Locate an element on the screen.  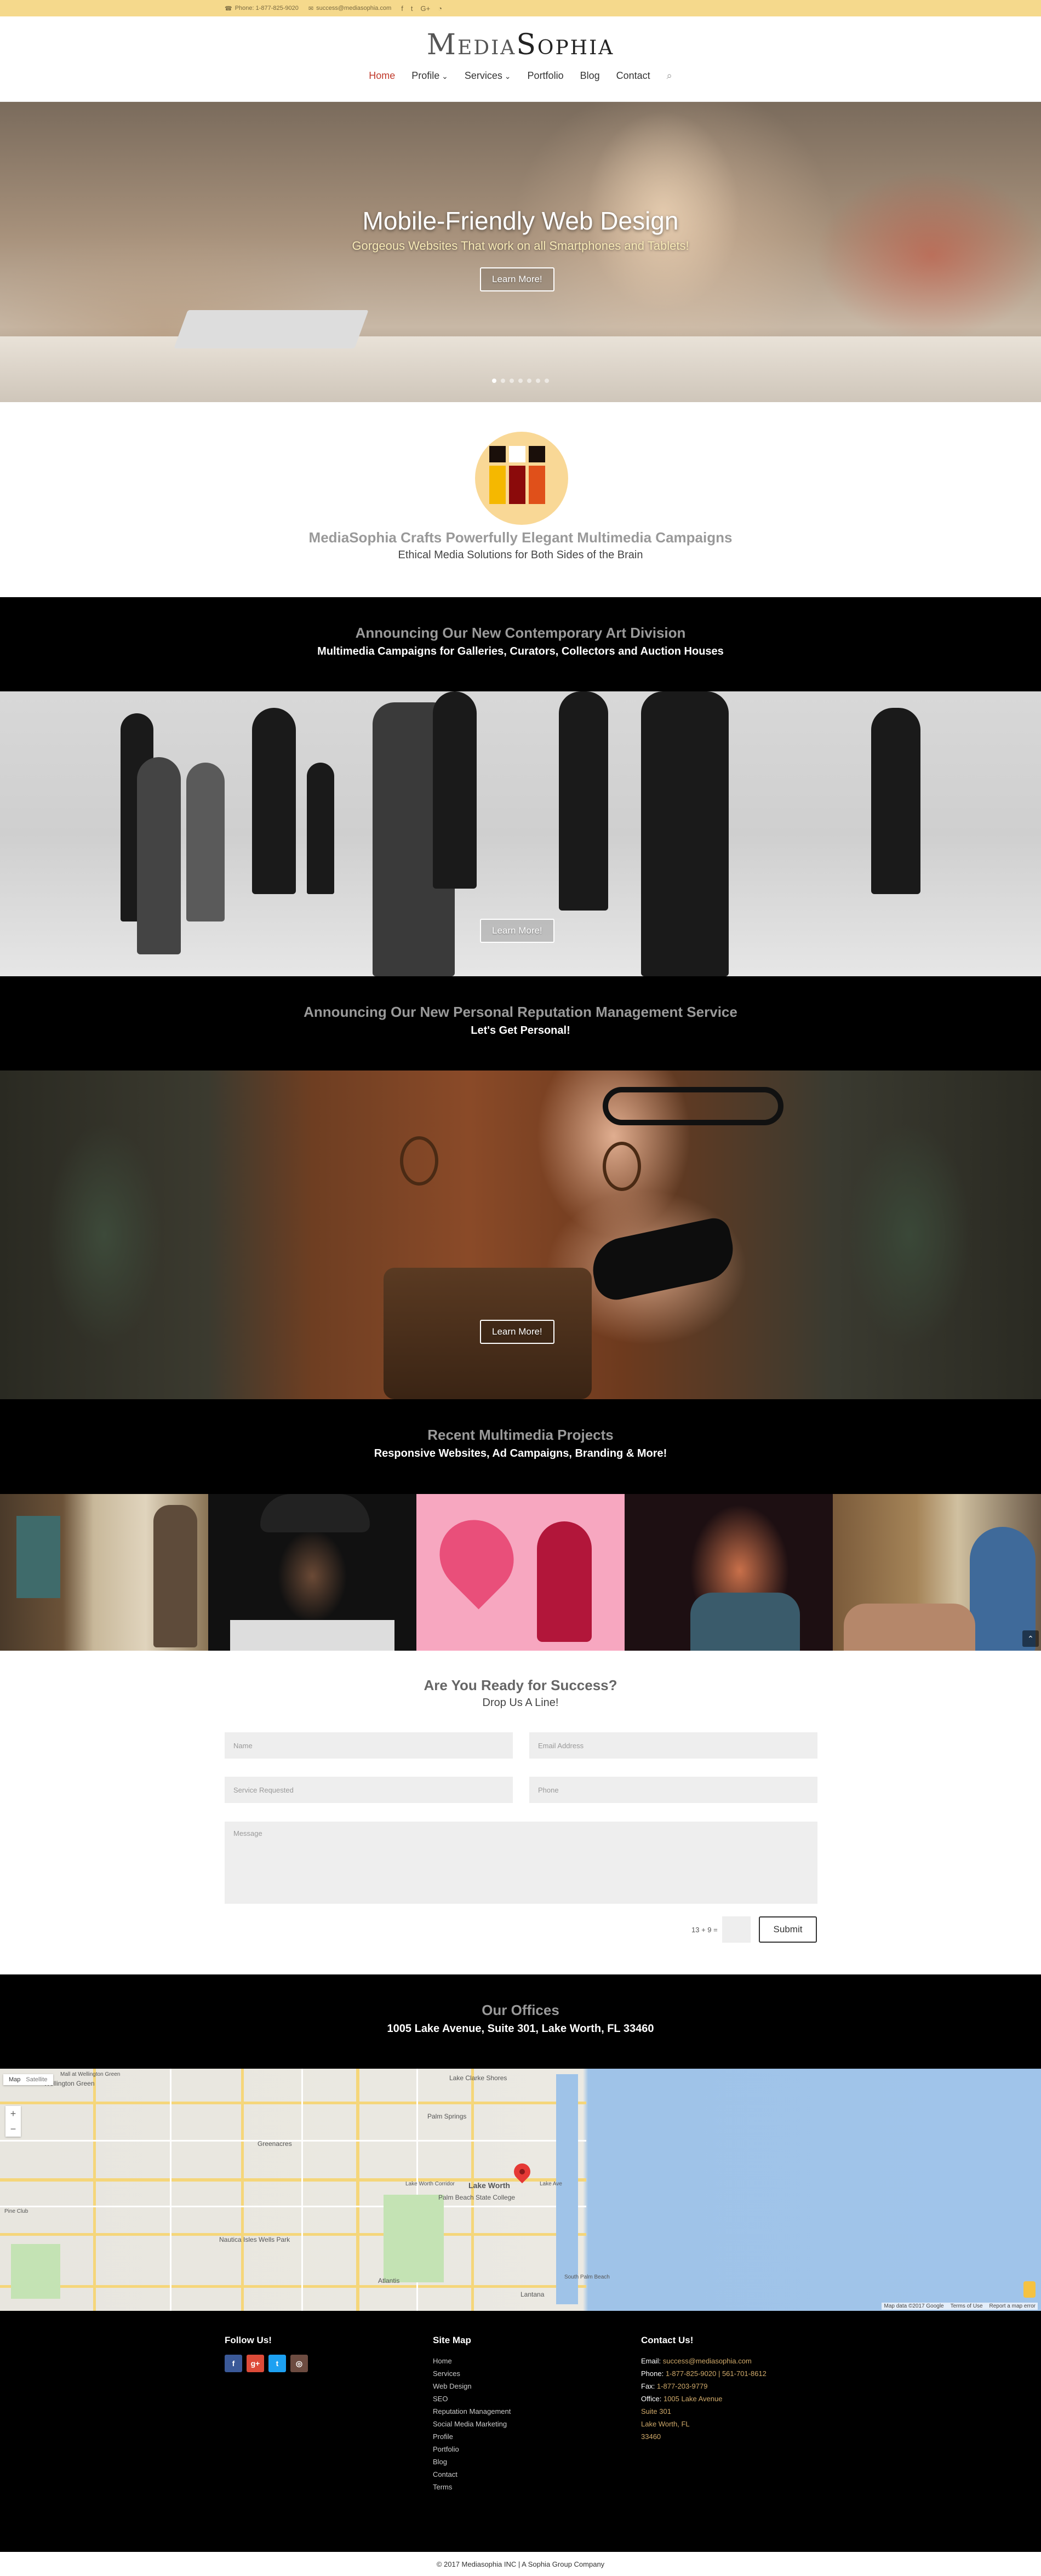
logo-word-sophia: Sophia is located at coordinates (565, 44).